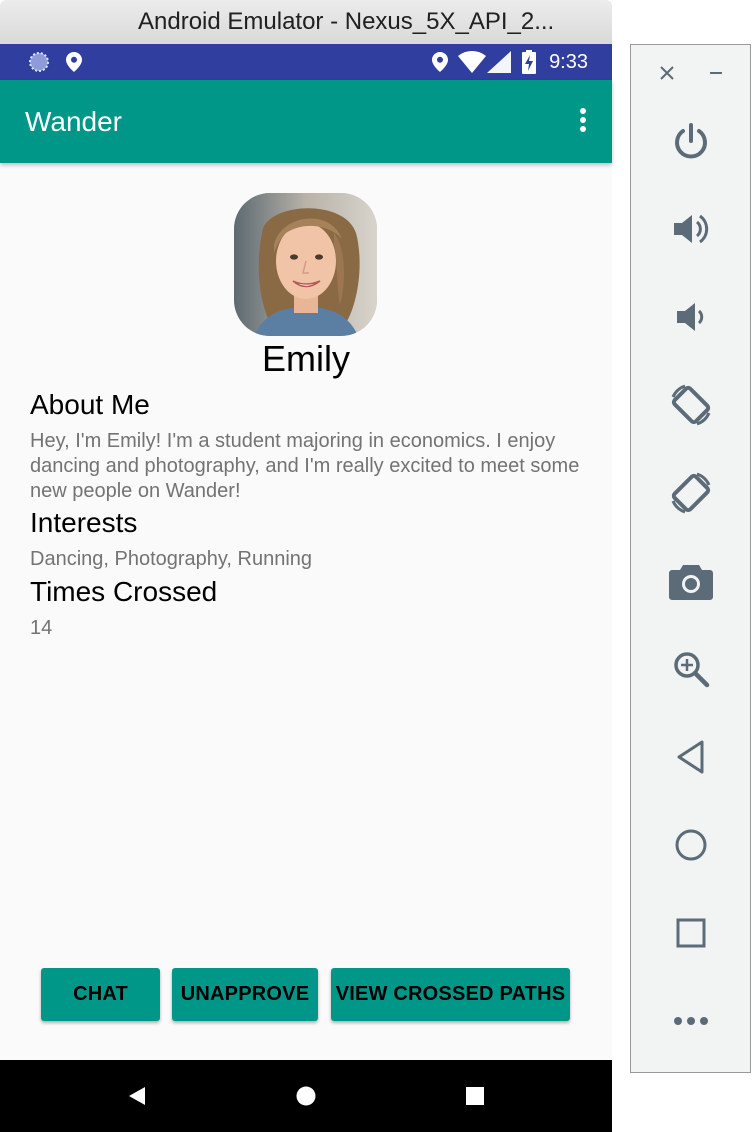 The image size is (752, 1132). What do you see at coordinates (472, 62) in the screenshot?
I see `wifi-icon` at bounding box center [472, 62].